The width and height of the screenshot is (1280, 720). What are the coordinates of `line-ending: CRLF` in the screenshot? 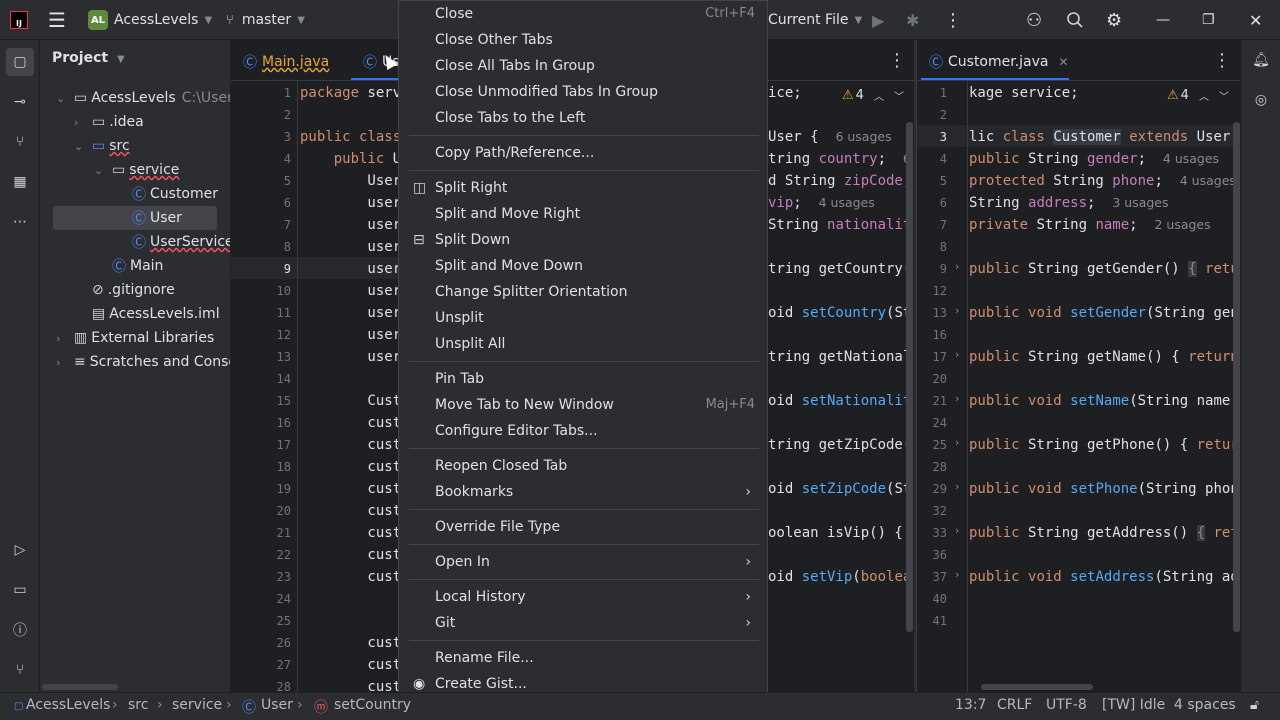 It's located at (1014, 705).